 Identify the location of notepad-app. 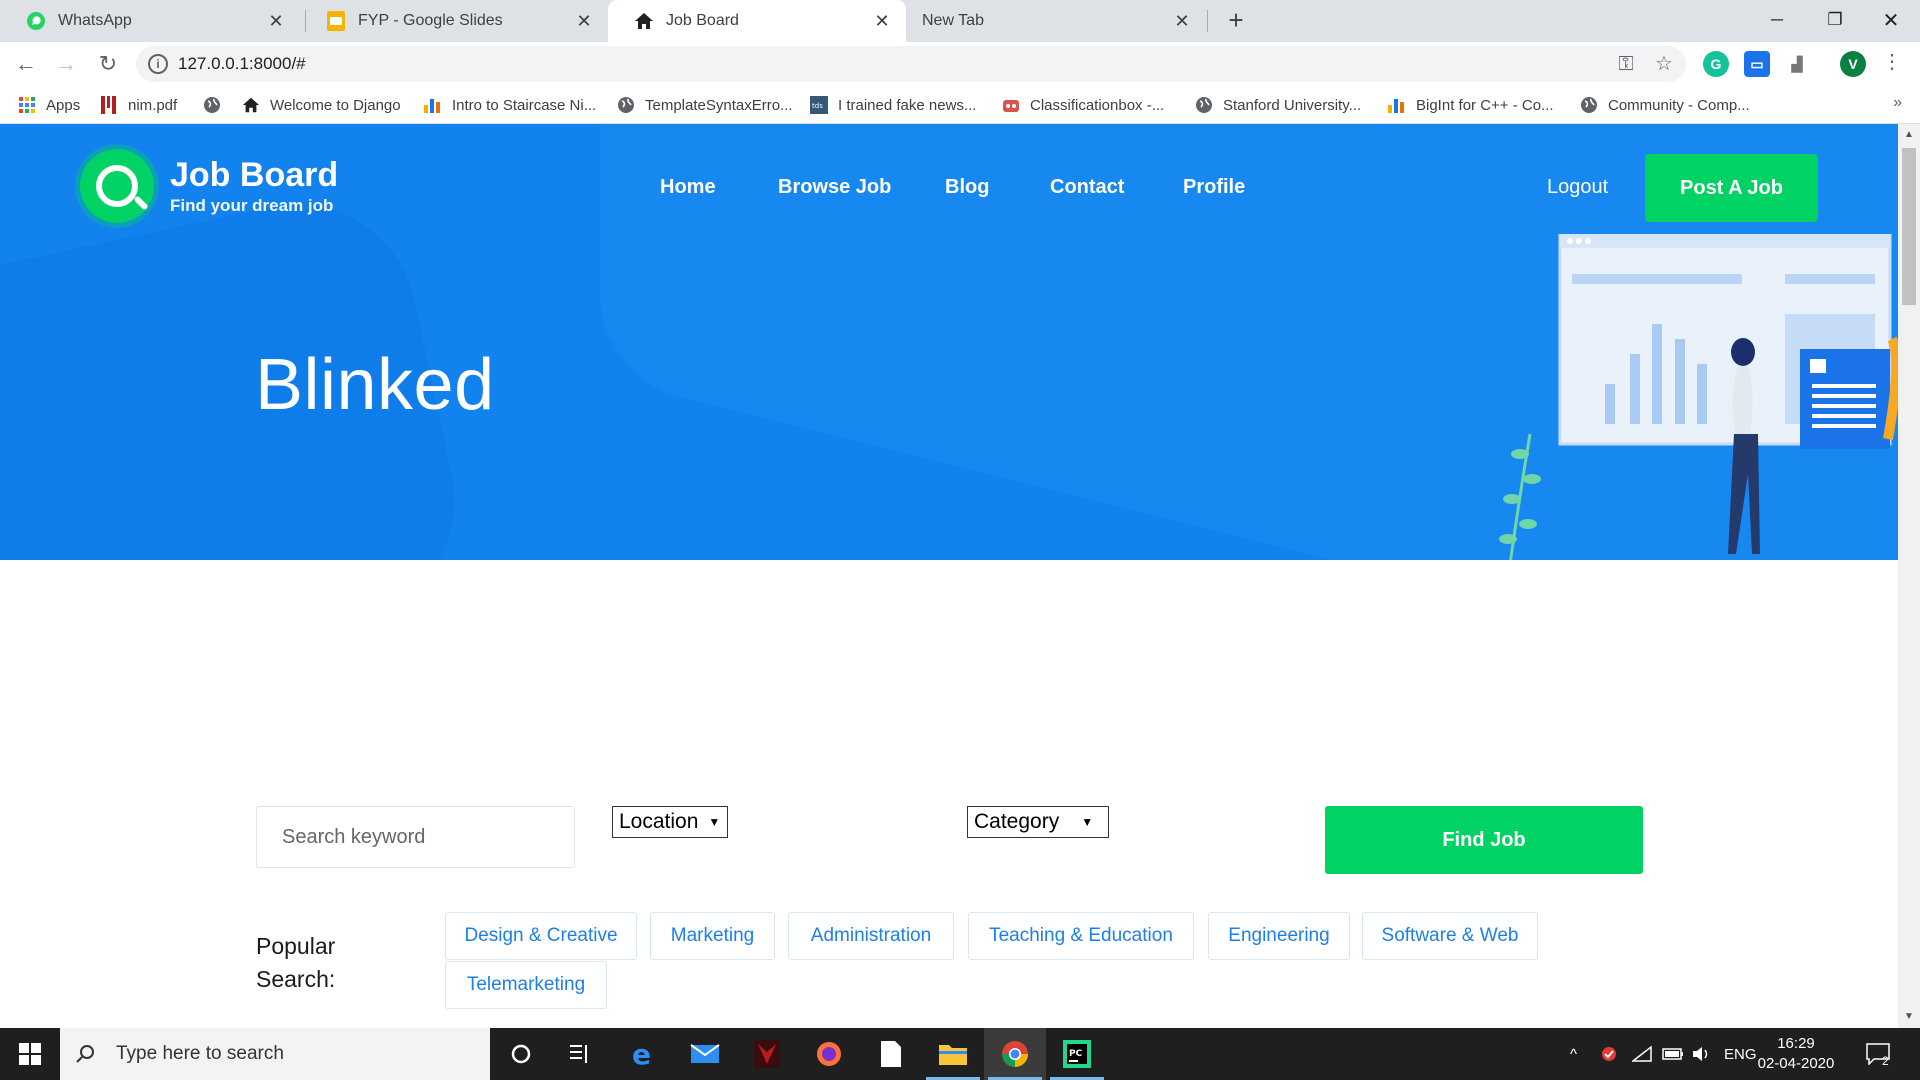
(891, 1054).